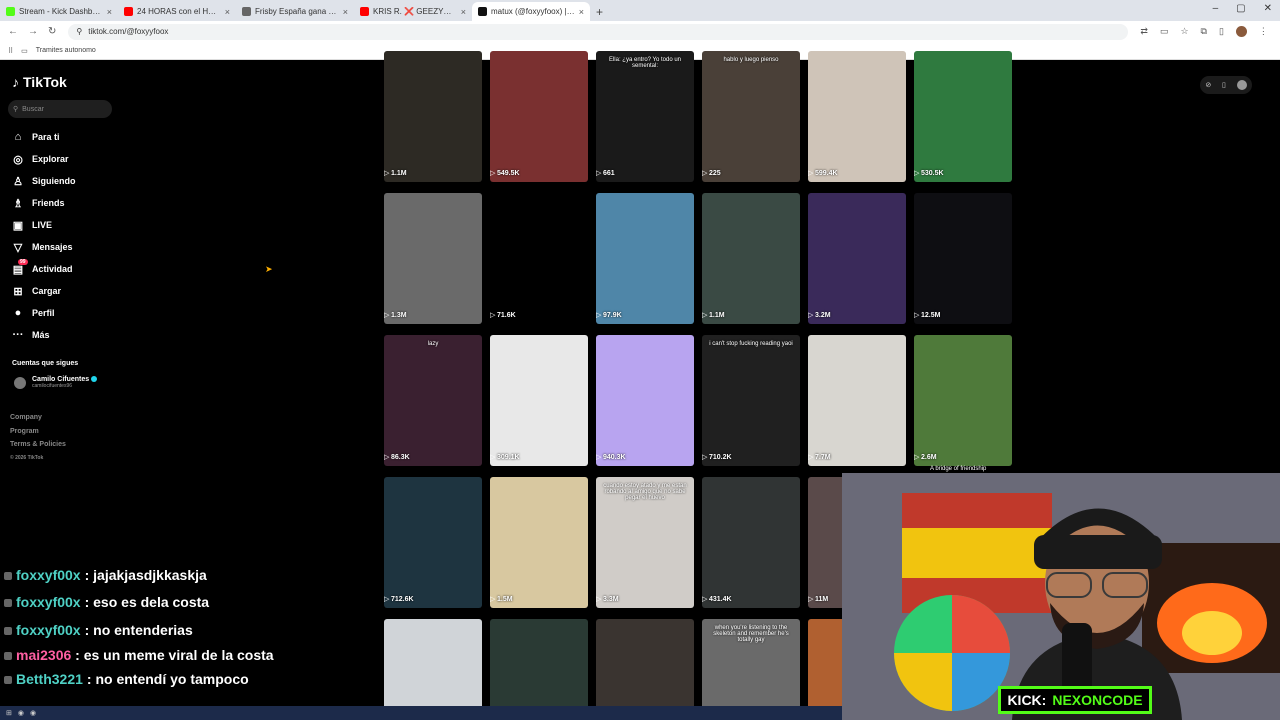  What do you see at coordinates (38, 448) in the screenshot?
I see `footer-link-terms: Terms & Policies` at bounding box center [38, 448].